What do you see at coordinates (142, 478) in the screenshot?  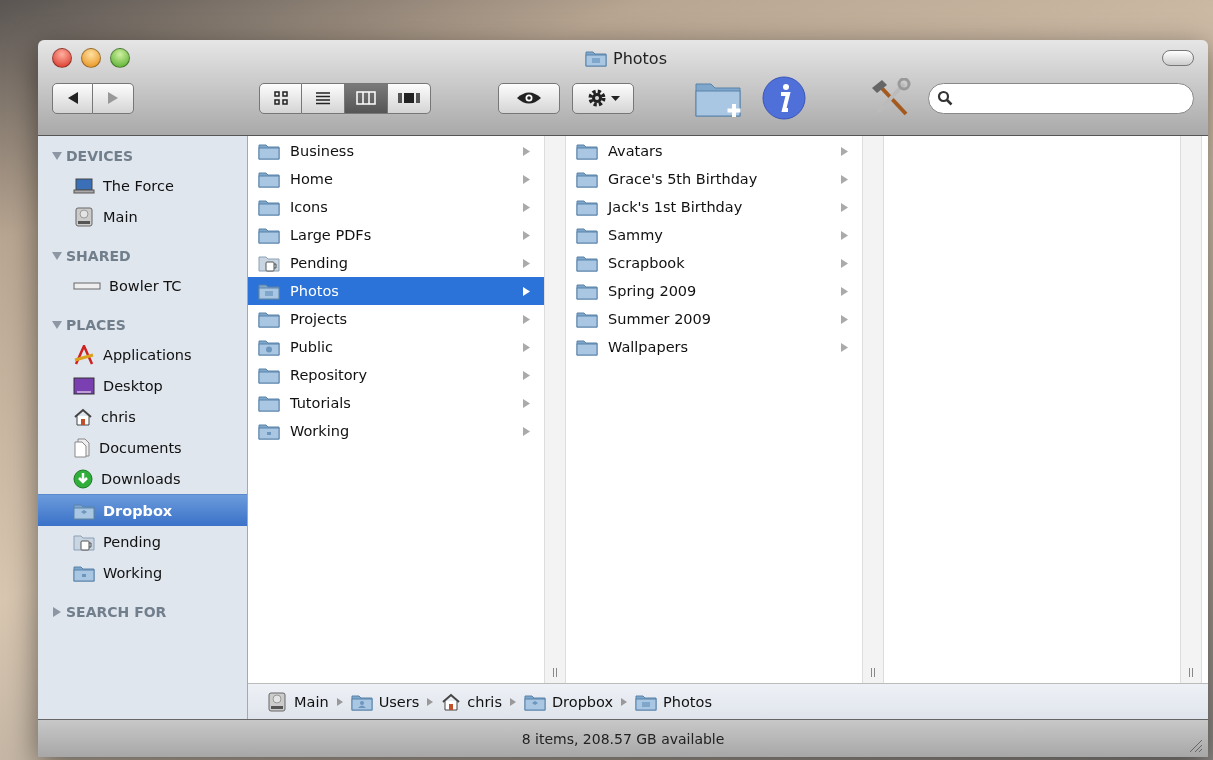 I see `sidebar-item: Downloads` at bounding box center [142, 478].